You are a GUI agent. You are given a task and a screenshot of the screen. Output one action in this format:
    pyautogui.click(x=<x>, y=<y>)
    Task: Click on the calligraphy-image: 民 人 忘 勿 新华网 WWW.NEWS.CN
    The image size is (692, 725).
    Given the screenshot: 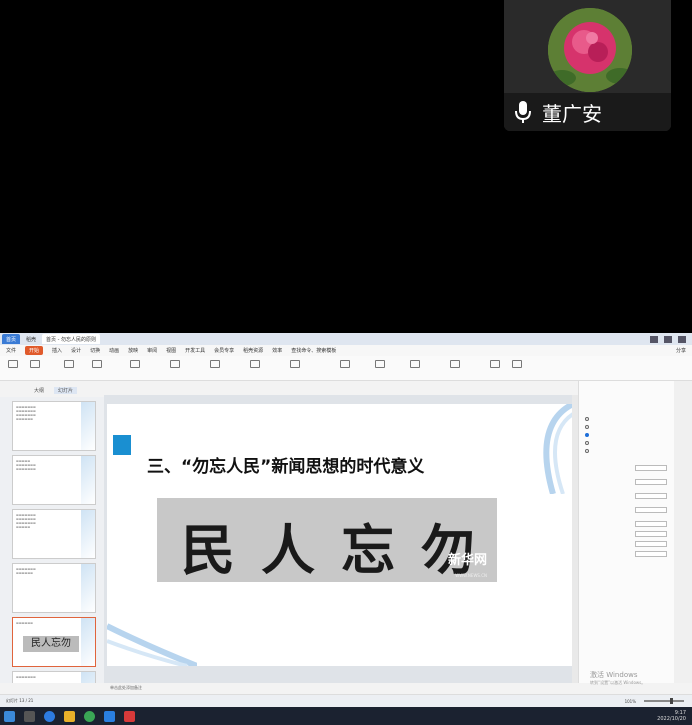 What is the action you would take?
    pyautogui.click(x=327, y=540)
    